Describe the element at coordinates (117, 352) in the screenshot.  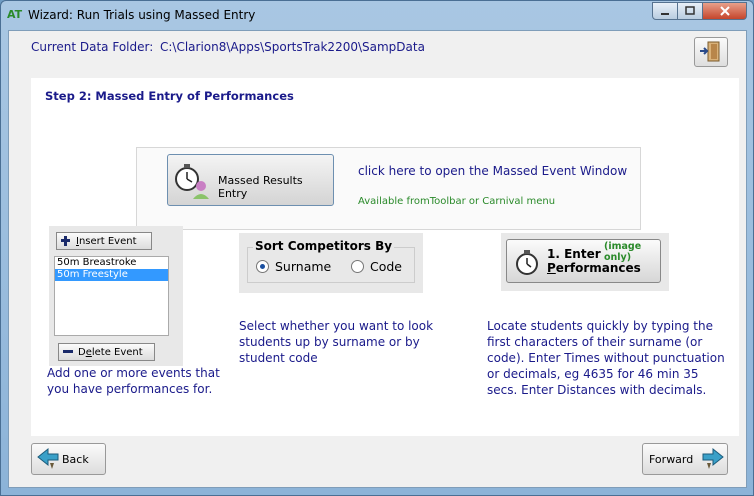
I see `delete-event-label-end: lete Event` at that location.